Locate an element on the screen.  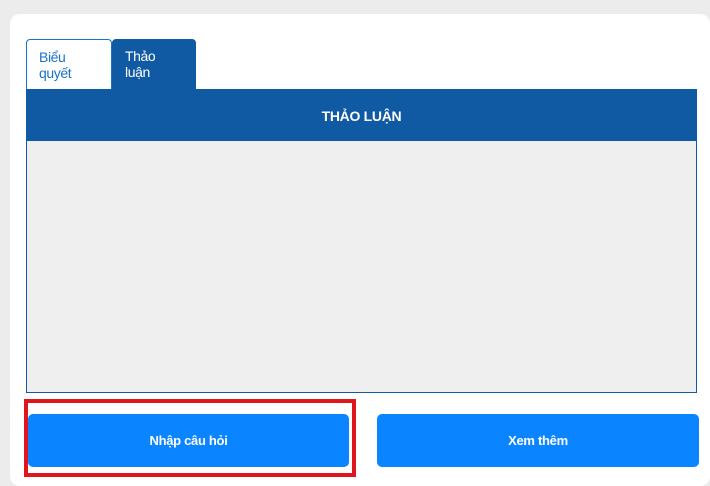
tab-discussion: Thảo luận is located at coordinates (154, 64).